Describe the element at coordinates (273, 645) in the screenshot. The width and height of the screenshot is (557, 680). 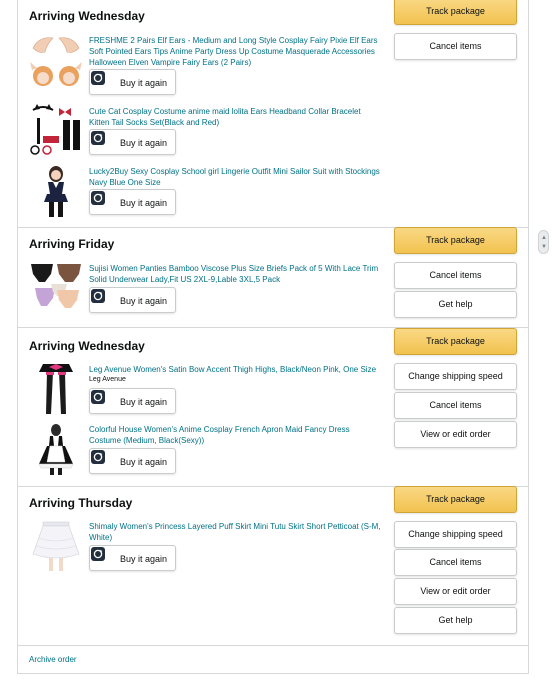
I see `section-divider` at that location.